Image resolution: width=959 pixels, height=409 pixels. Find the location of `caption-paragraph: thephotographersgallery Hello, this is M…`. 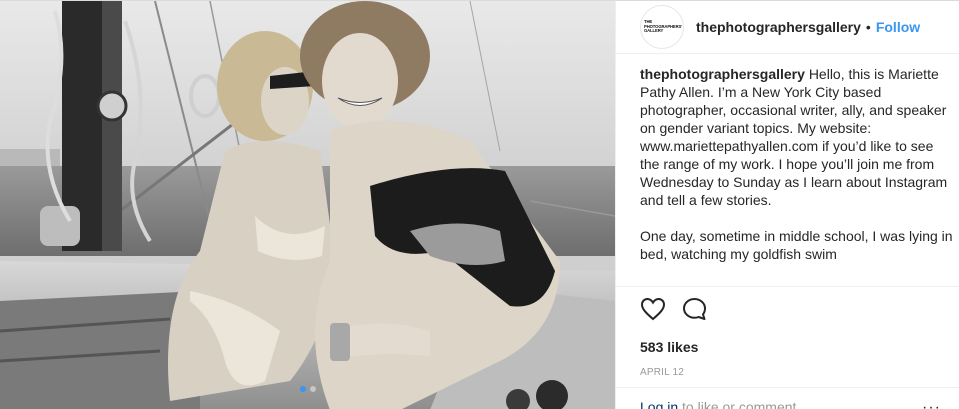

caption-paragraph: thephotographersgallery Hello, this is M… is located at coordinates (797, 137).